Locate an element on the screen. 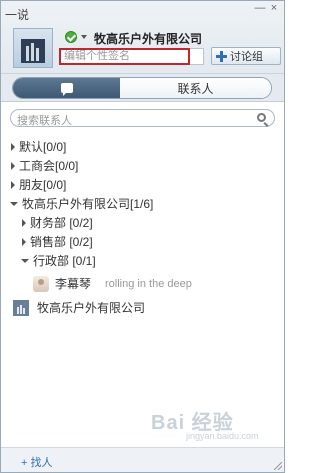 This screenshot has width=320, height=473. search-placeholder: 搜索联系人 is located at coordinates (44, 121).